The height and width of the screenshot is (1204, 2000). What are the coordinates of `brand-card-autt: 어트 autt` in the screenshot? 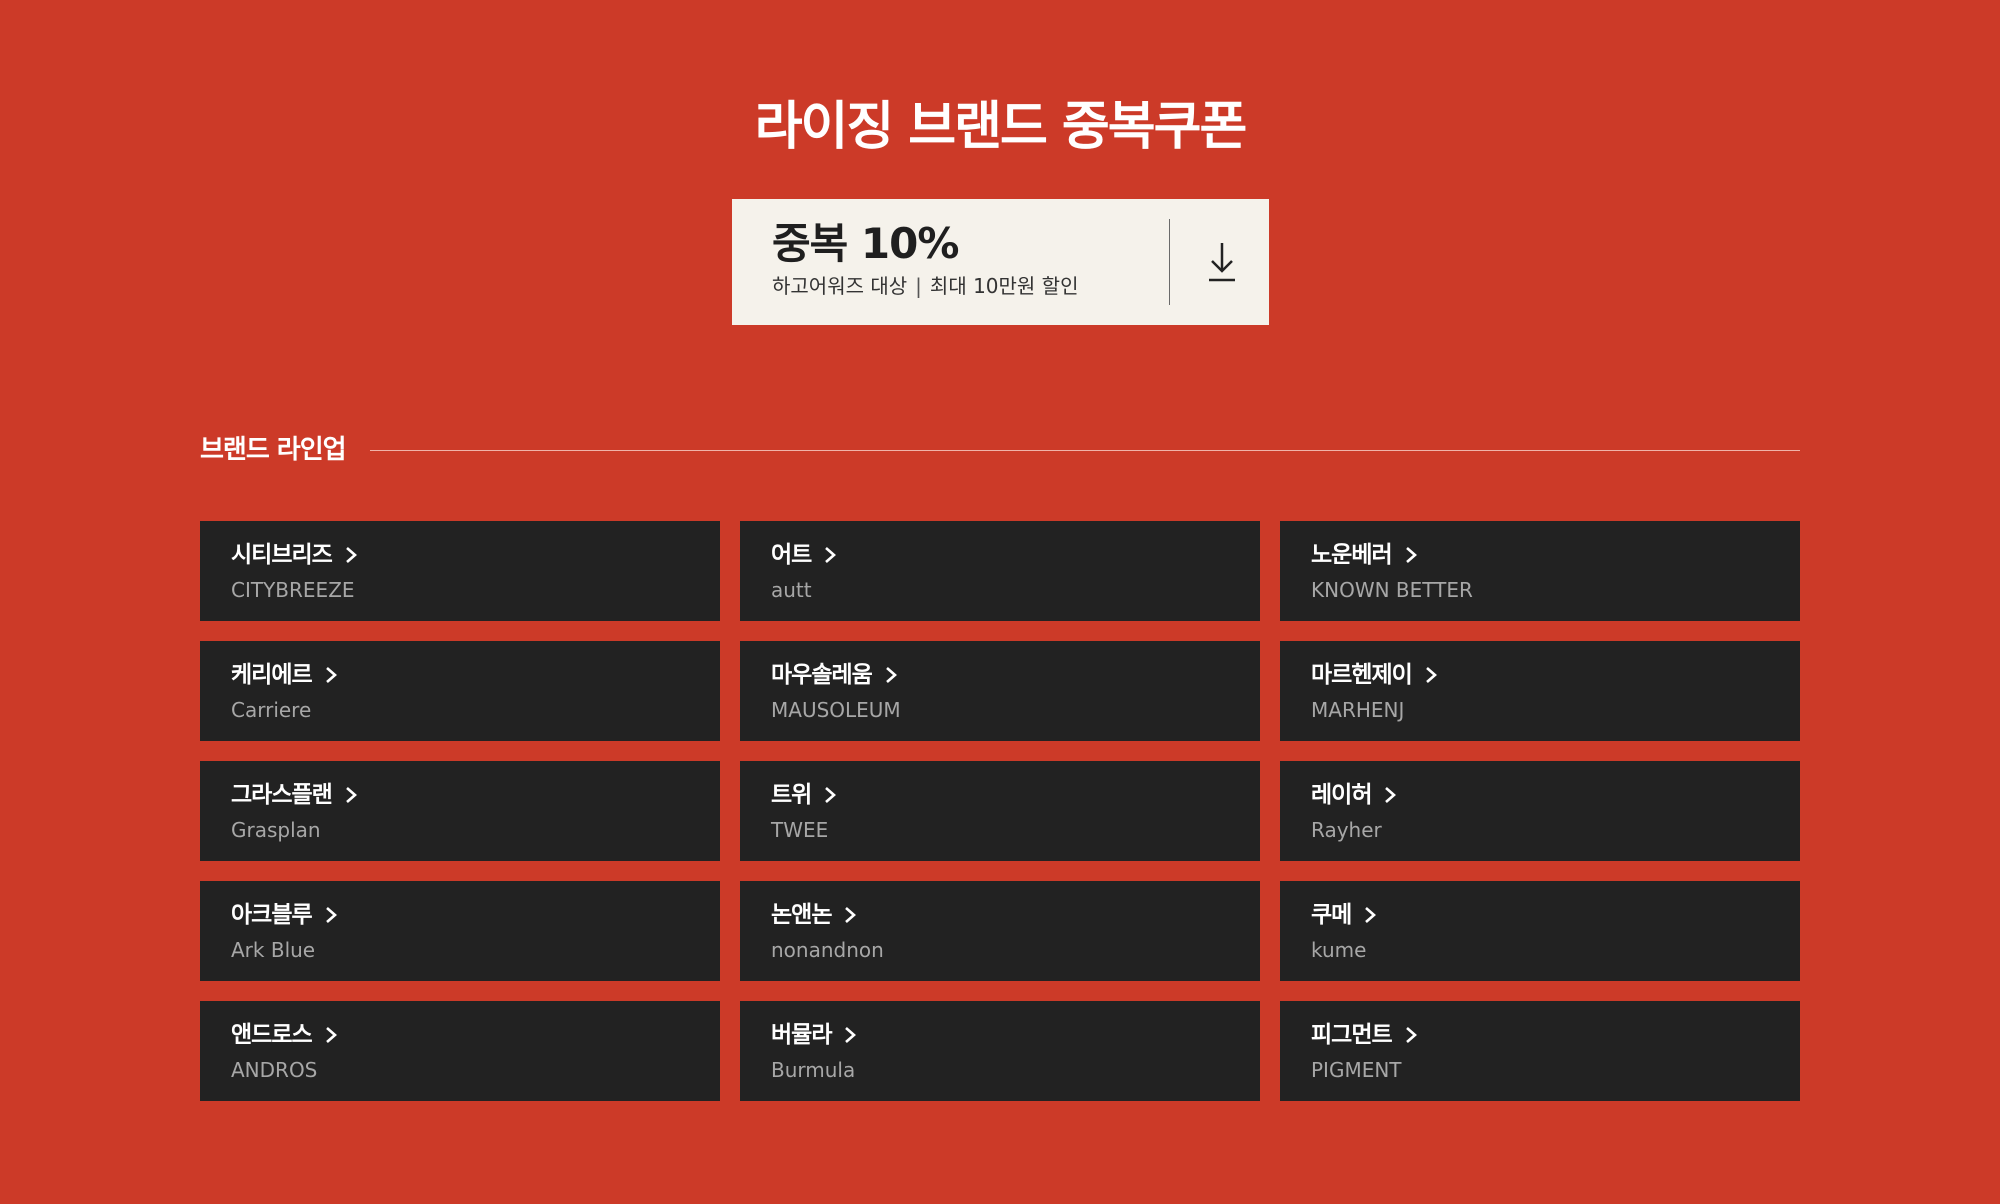 It's located at (1000, 571).